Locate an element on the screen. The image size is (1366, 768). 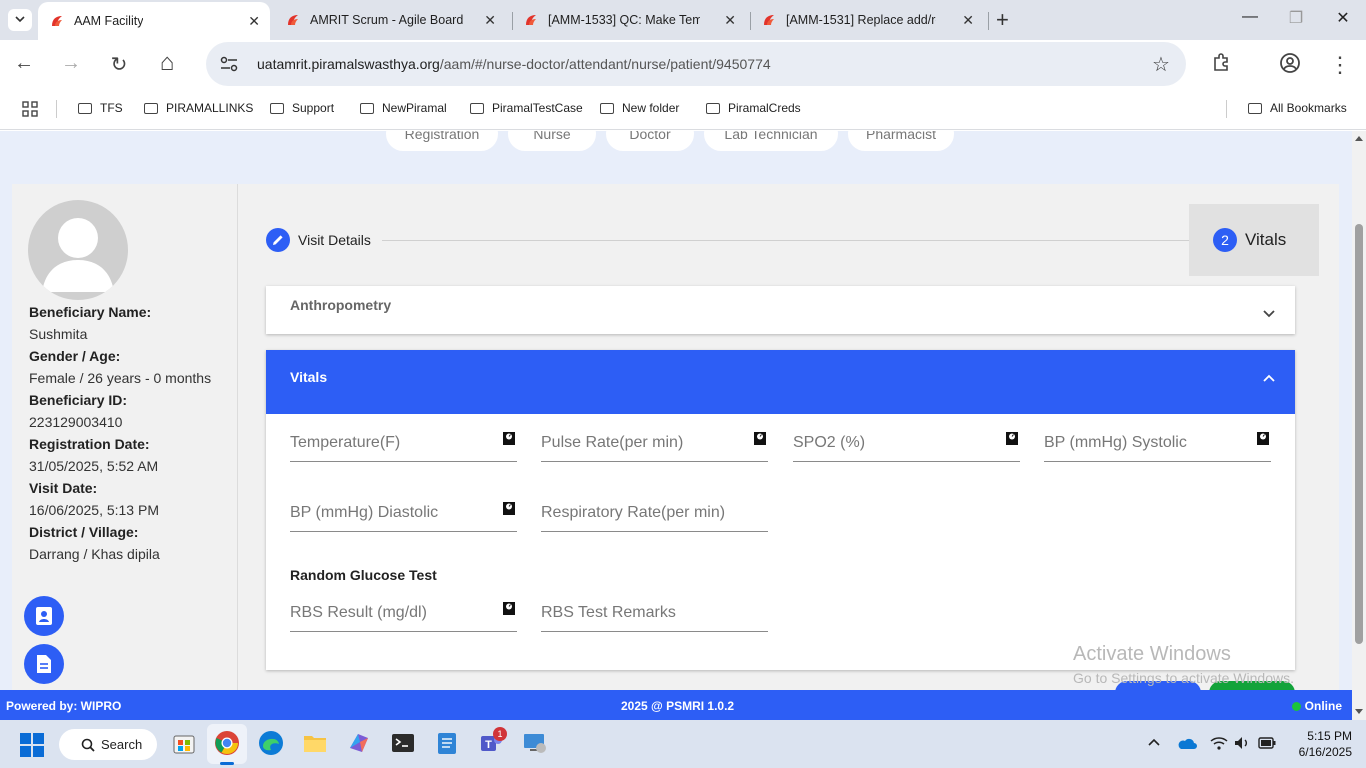
respiratory-rate-input: Respiratory Rate(per min) is located at coordinates (654, 512).